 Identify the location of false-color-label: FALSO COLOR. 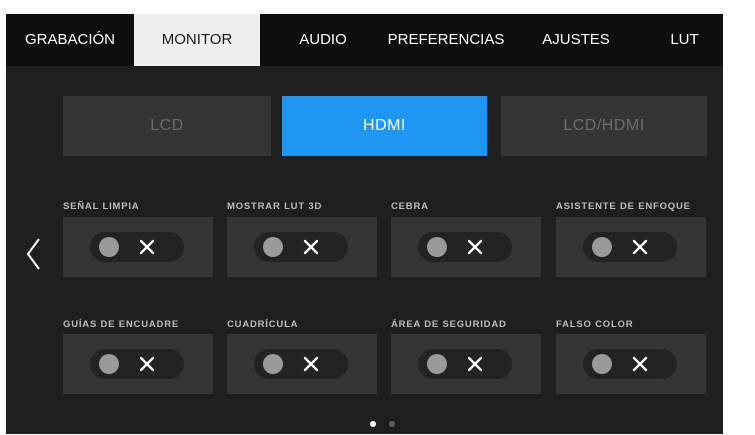
(595, 324).